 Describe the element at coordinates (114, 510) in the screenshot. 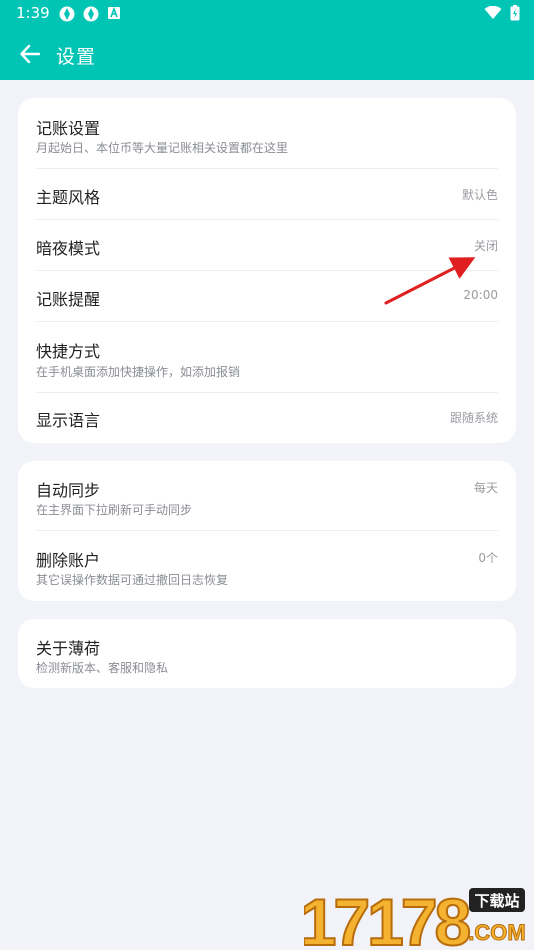

I see `row-subtitle: 在主界面下拉刷新可手动同步` at that location.